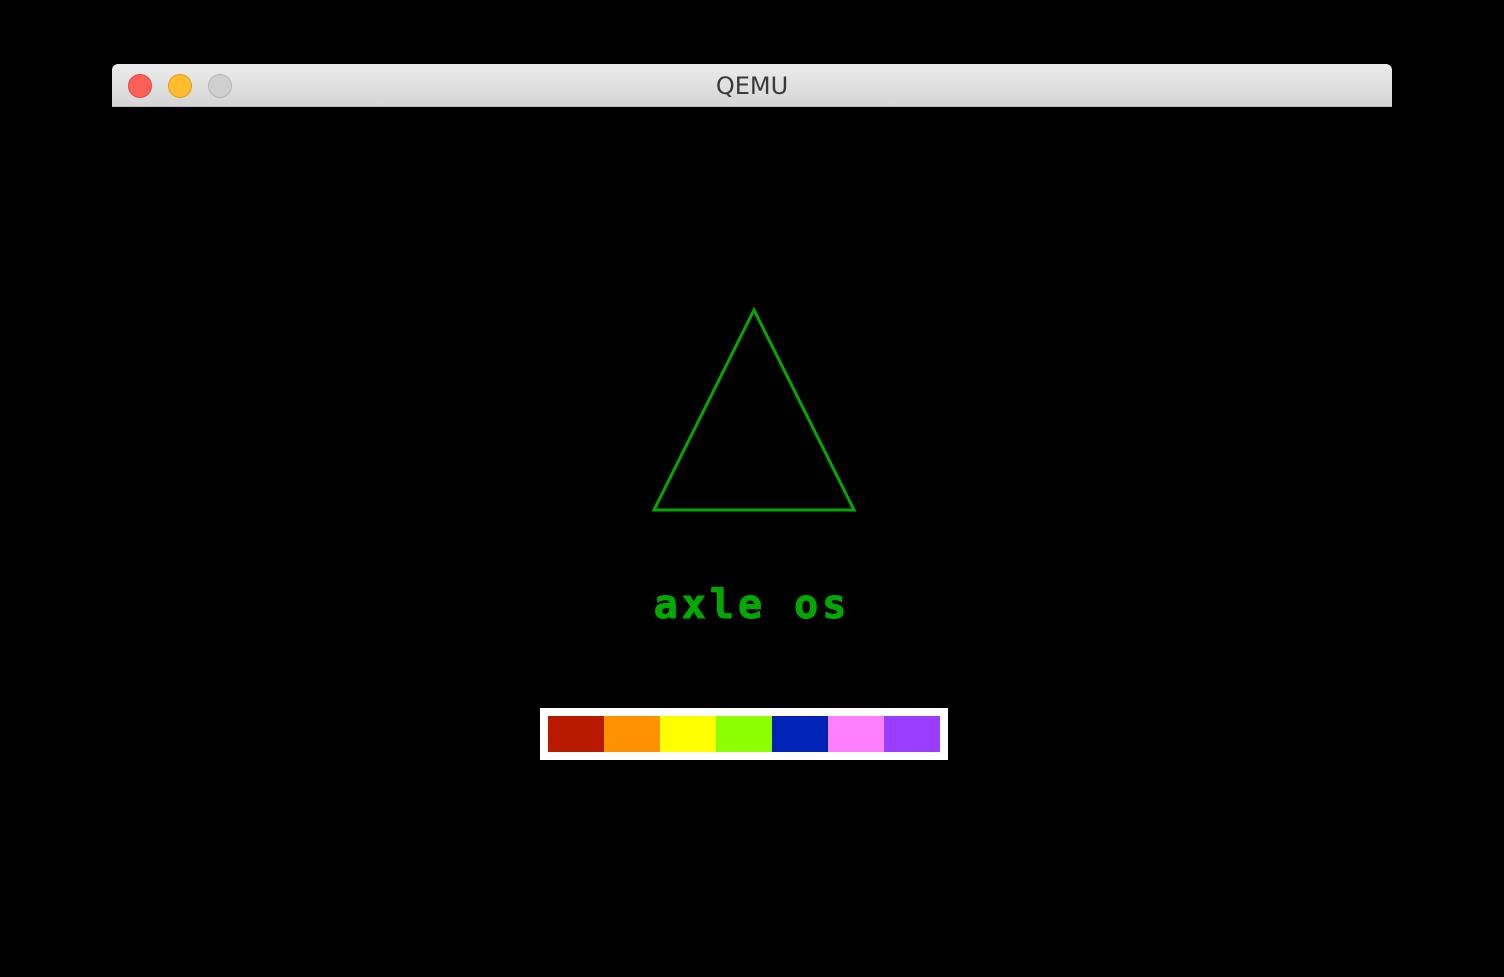 This screenshot has width=1504, height=977. I want to click on color-segment-orange, so click(632, 734).